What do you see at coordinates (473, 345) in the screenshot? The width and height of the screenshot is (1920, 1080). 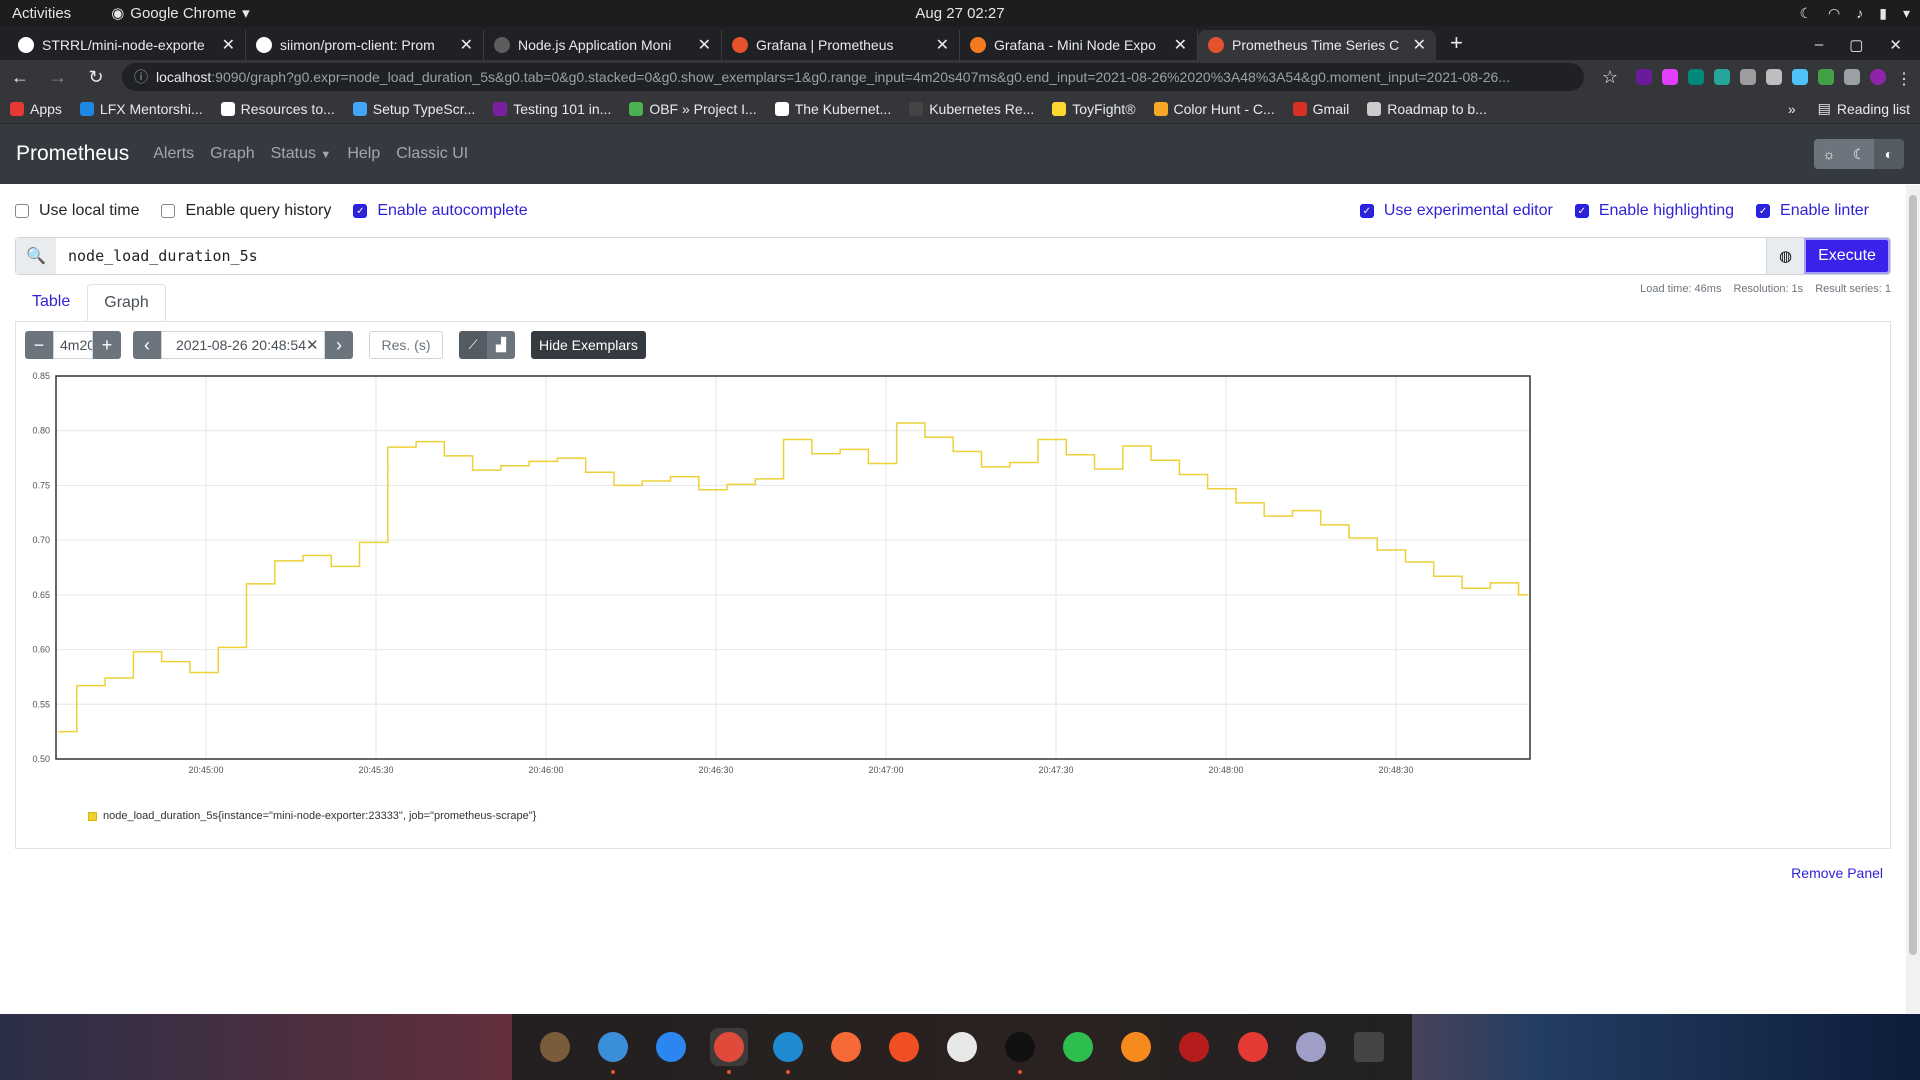 I see `line-chart-icon: ⟋` at bounding box center [473, 345].